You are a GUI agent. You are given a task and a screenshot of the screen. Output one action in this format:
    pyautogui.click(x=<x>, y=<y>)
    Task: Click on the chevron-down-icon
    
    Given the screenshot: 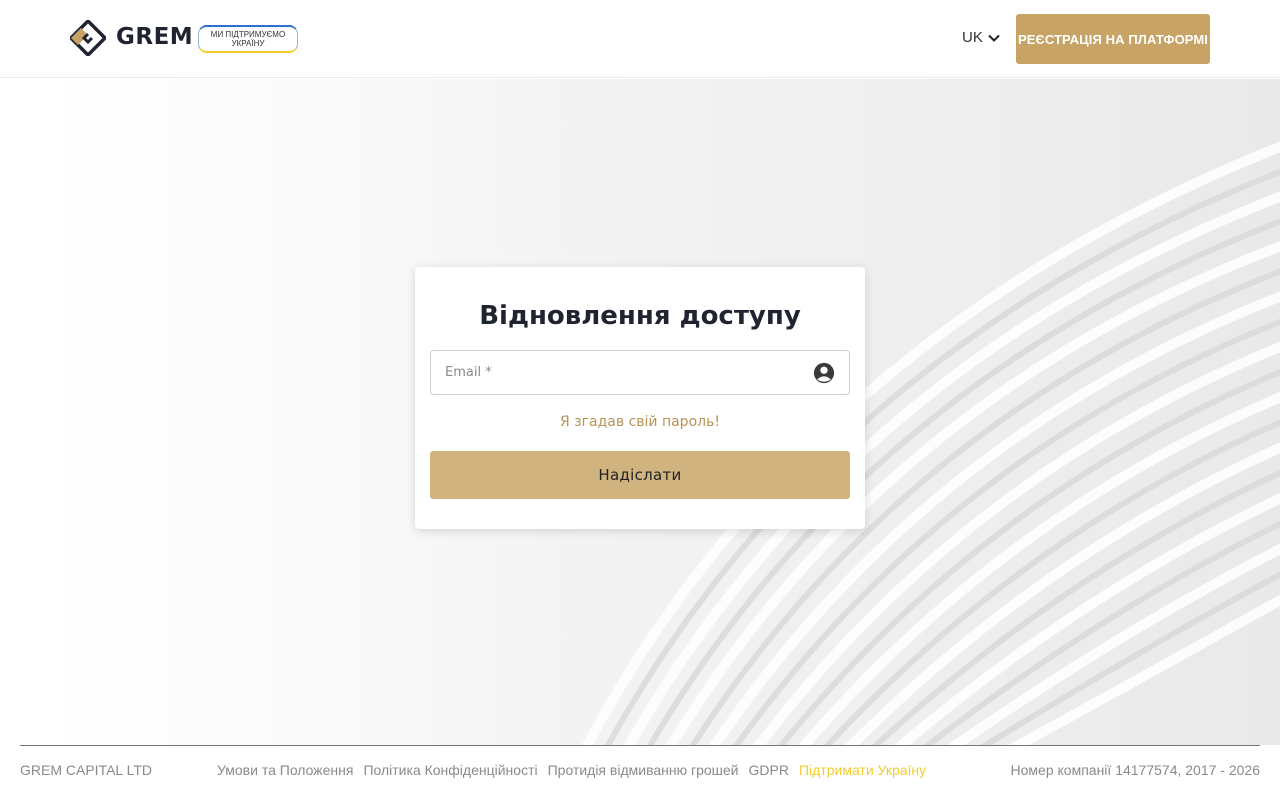 What is the action you would take?
    pyautogui.click(x=994, y=38)
    